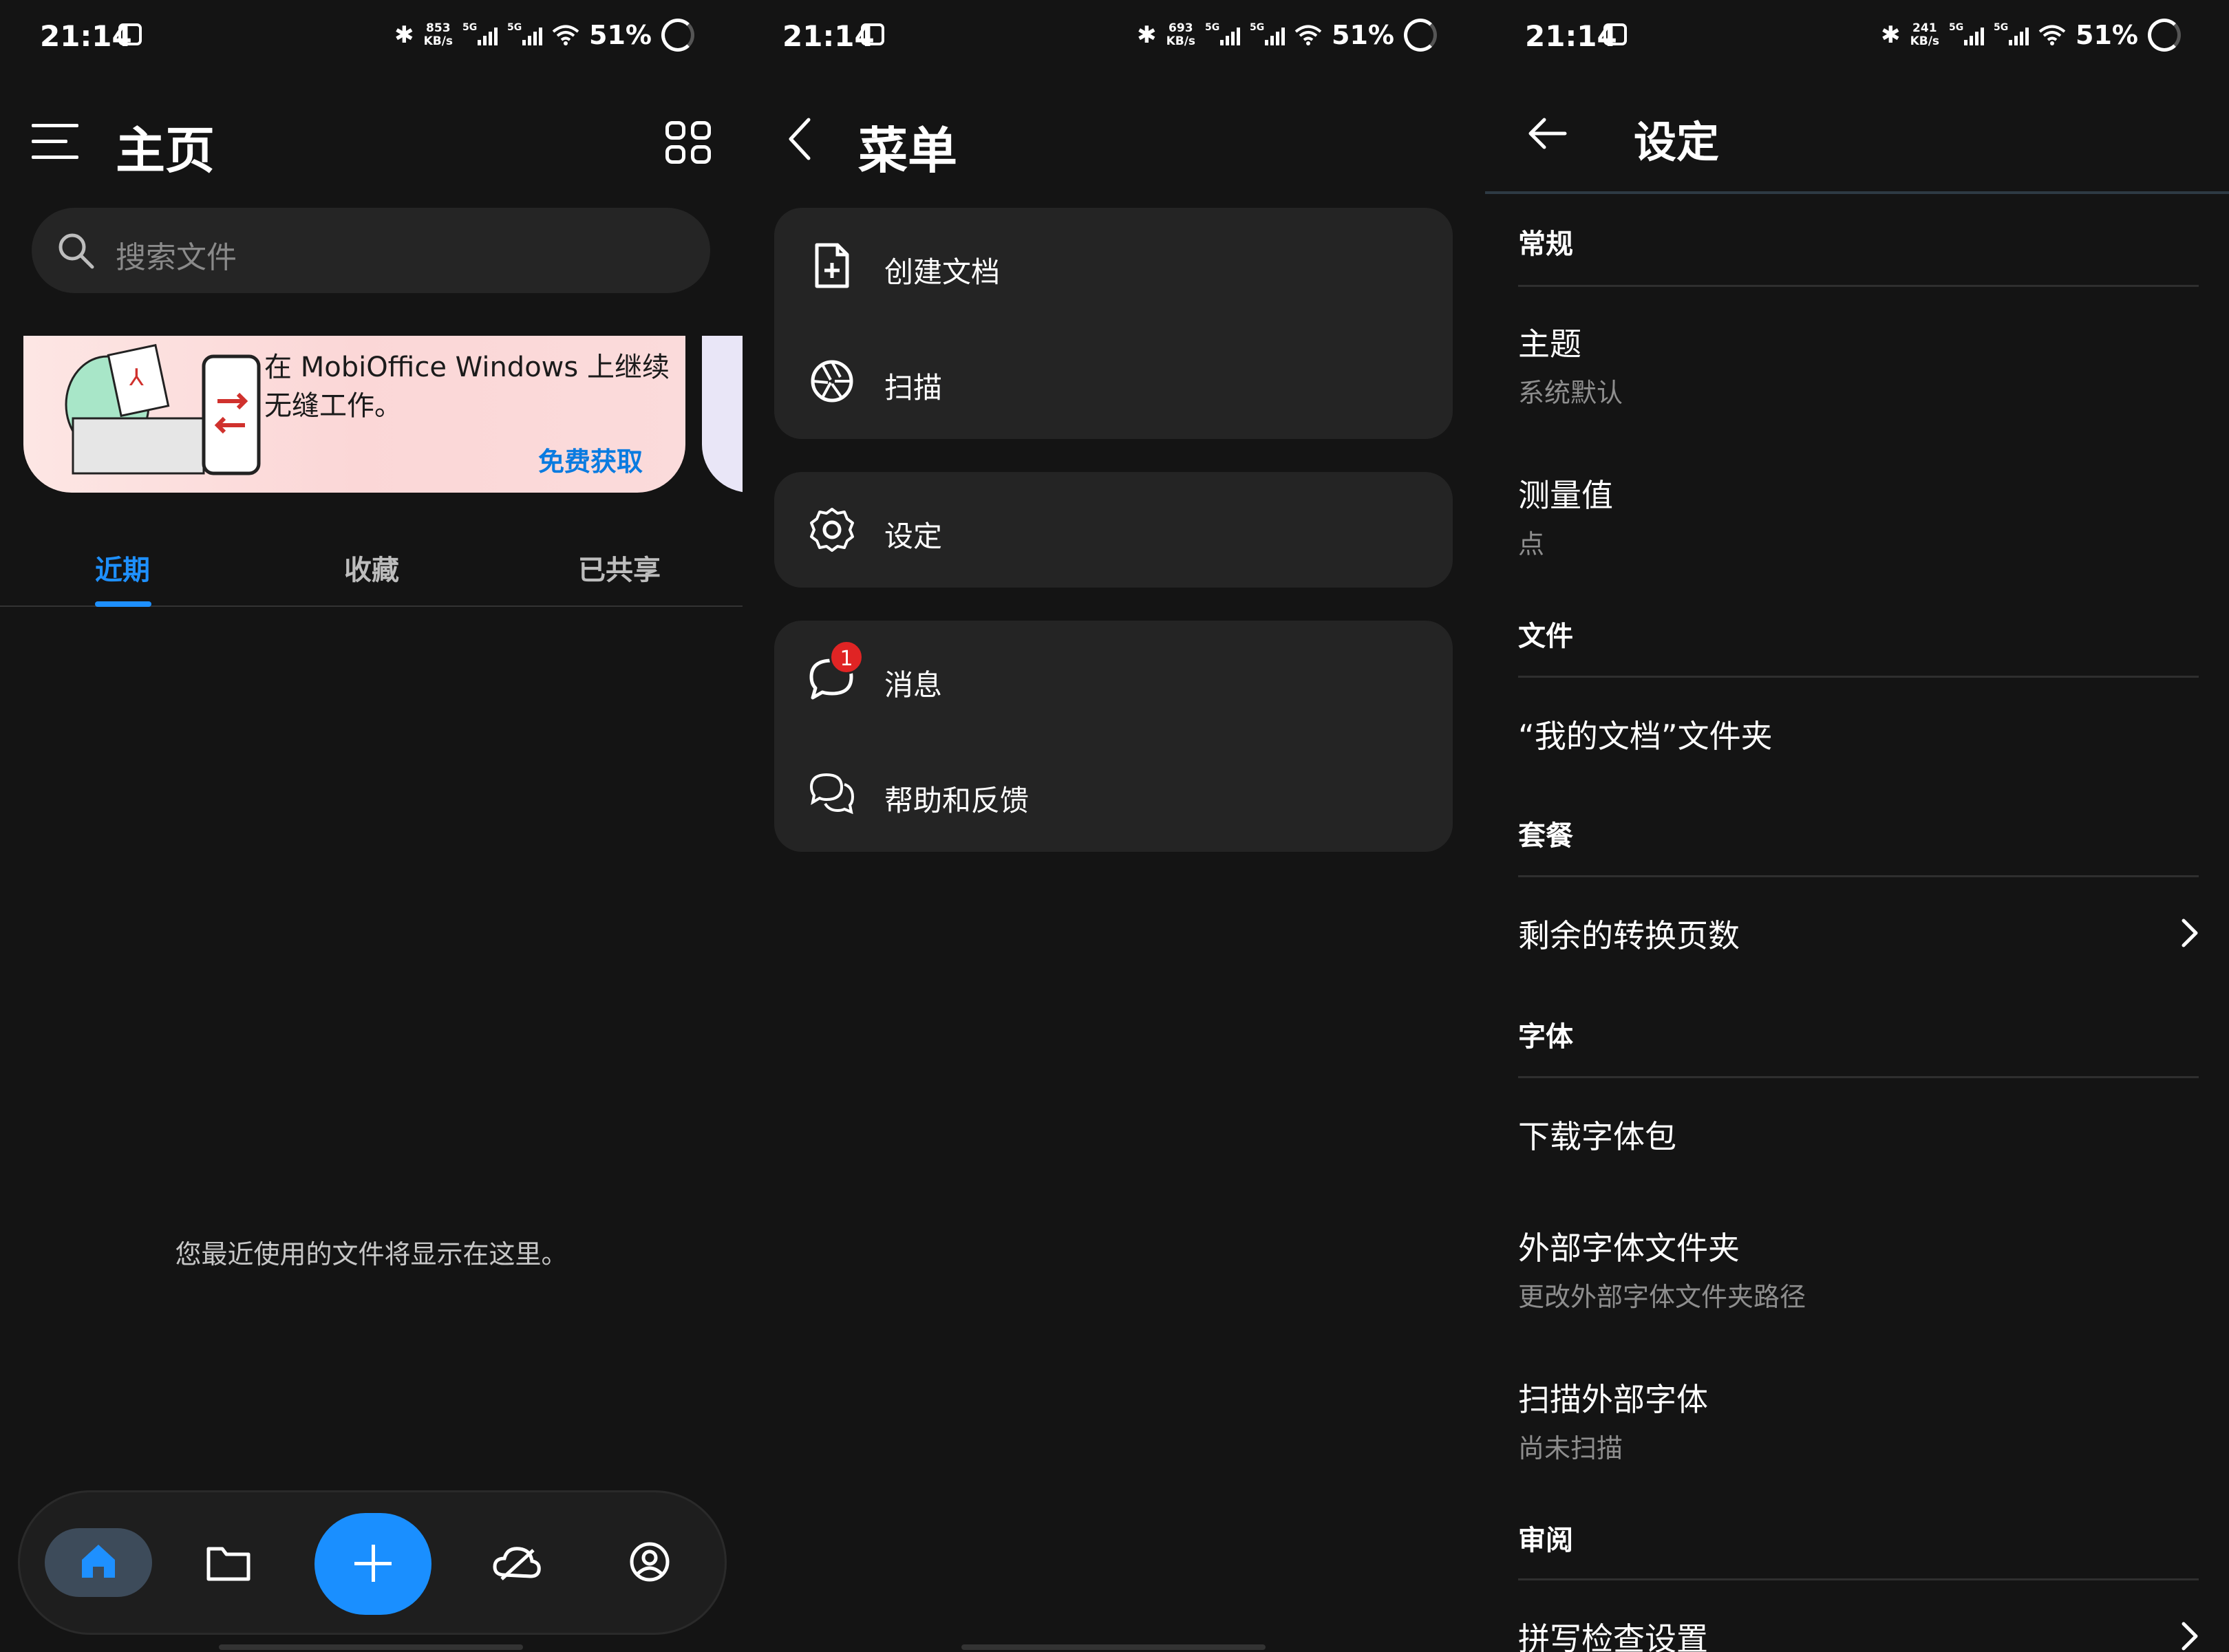  What do you see at coordinates (1859, 1633) in the screenshot?
I see `setting-spellcheck: 拼写检查设置` at bounding box center [1859, 1633].